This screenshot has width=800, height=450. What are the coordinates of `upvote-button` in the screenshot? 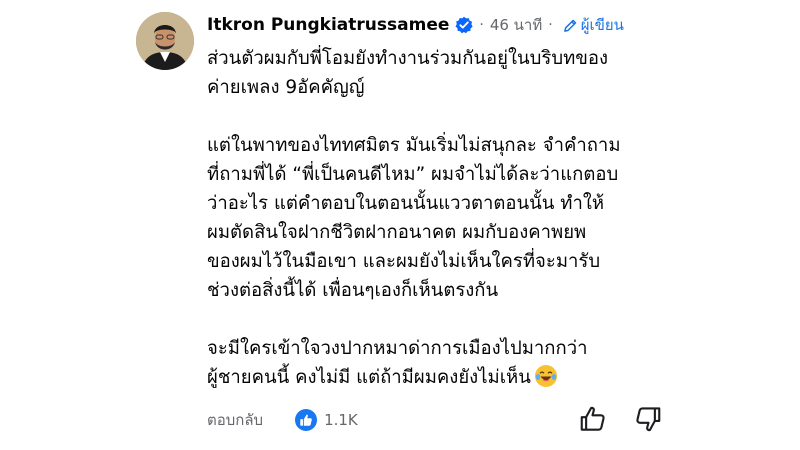 It's located at (593, 419).